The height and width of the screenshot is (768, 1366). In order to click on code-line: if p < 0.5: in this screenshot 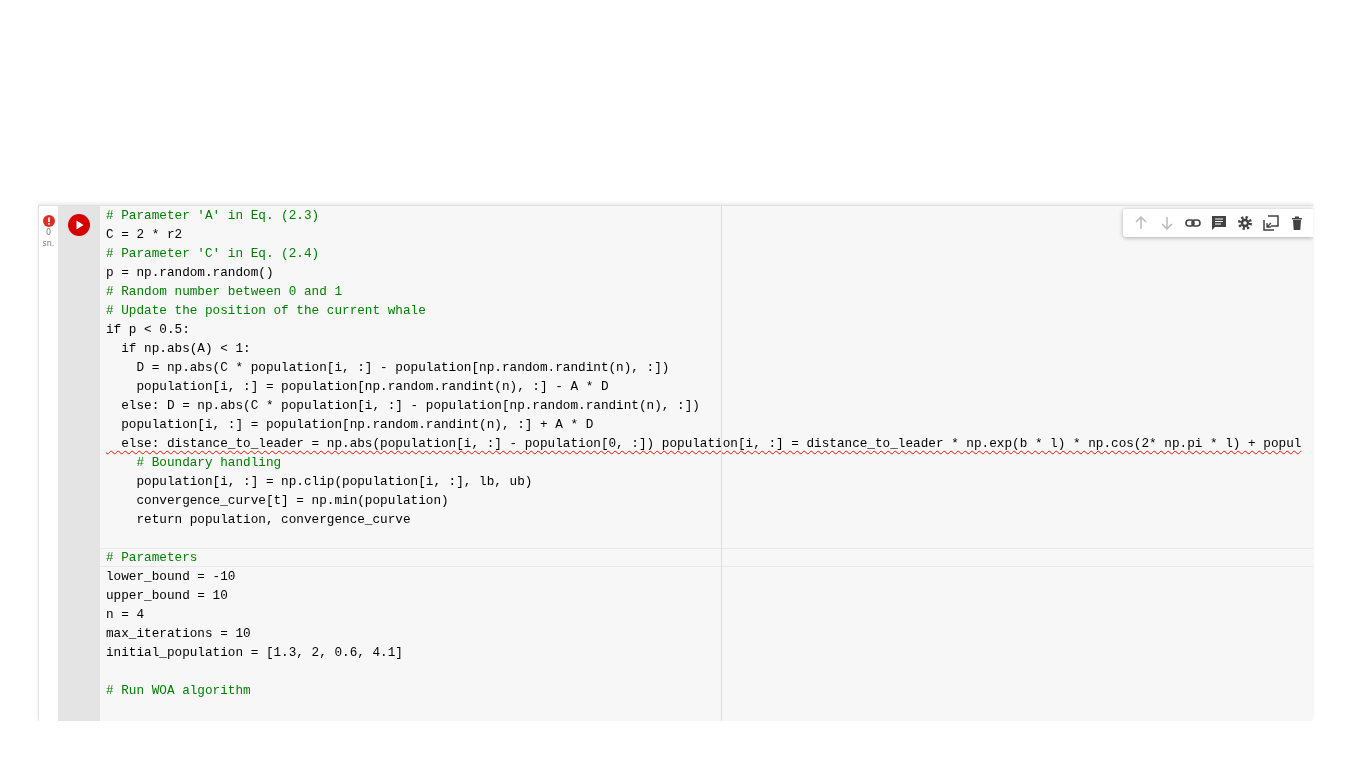, I will do `click(148, 329)`.